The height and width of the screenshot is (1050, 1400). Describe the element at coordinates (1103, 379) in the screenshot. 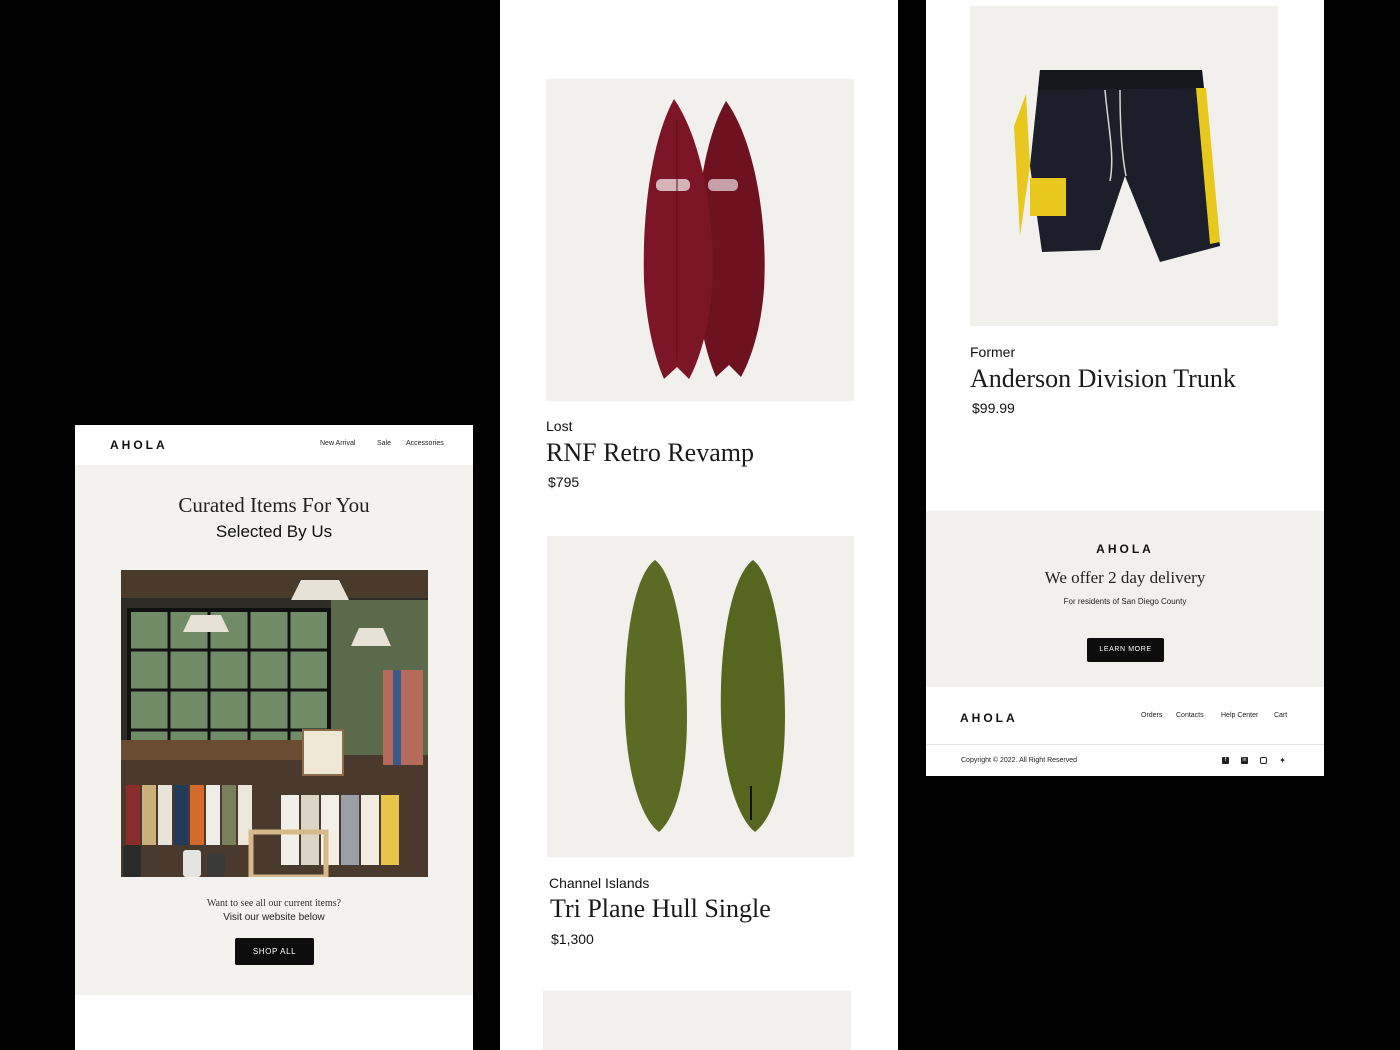

I see `product-name: Anderson Division Trunk` at that location.